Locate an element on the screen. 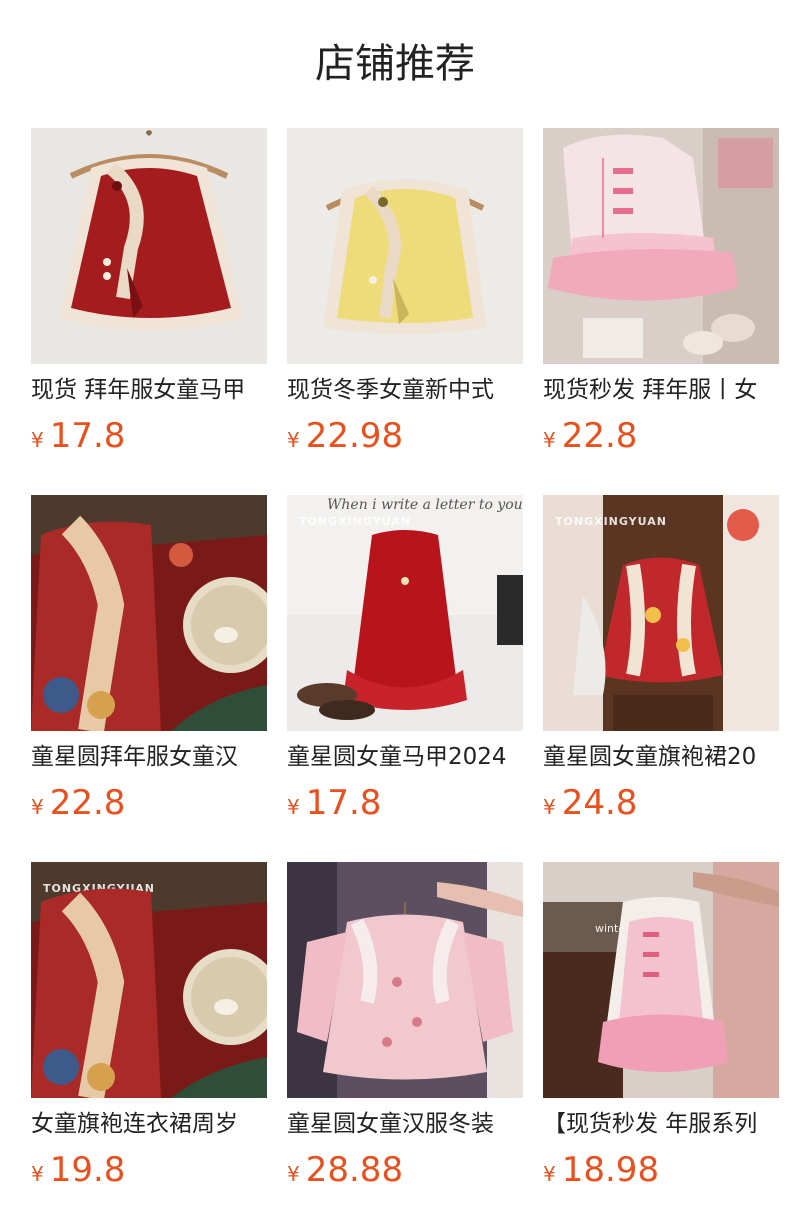 The width and height of the screenshot is (790, 1230). product-price: ¥28.88 is located at coordinates (345, 1170).